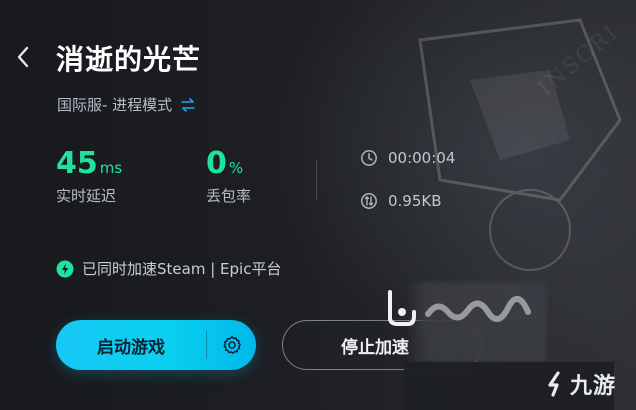 The width and height of the screenshot is (636, 410). I want to click on stop-acceleration-label: 停止加速, so click(375, 347).